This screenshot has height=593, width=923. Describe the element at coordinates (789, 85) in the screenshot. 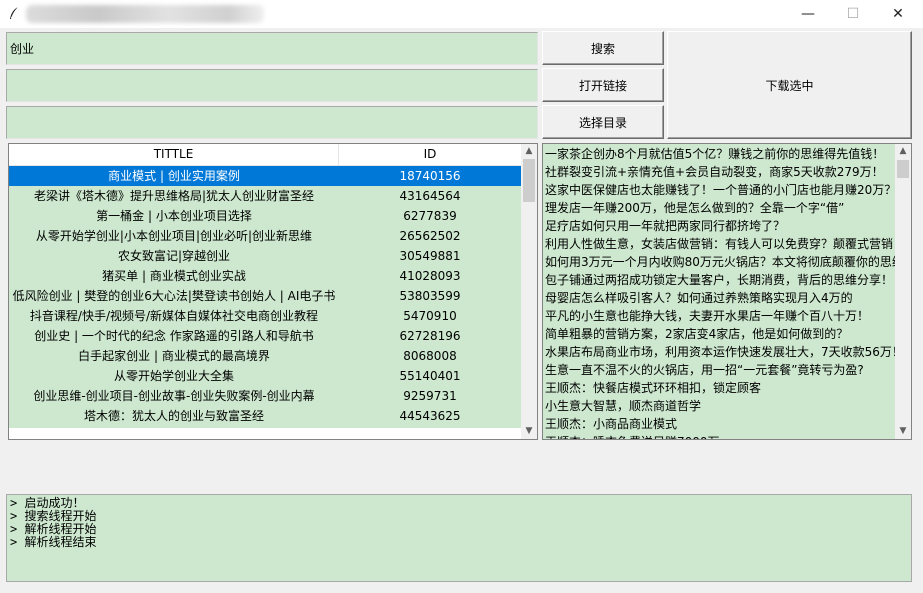

I see `download-selected-button: 下载选中` at that location.